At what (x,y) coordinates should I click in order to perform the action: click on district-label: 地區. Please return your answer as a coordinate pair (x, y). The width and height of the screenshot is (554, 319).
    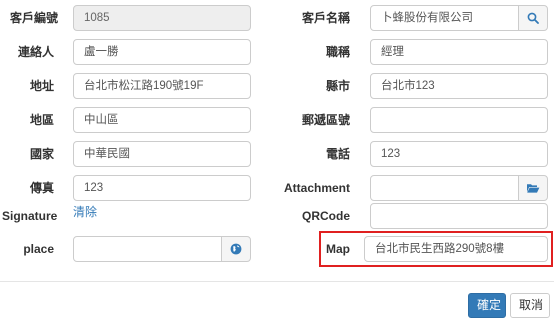
    Looking at the image, I should click on (41, 120).